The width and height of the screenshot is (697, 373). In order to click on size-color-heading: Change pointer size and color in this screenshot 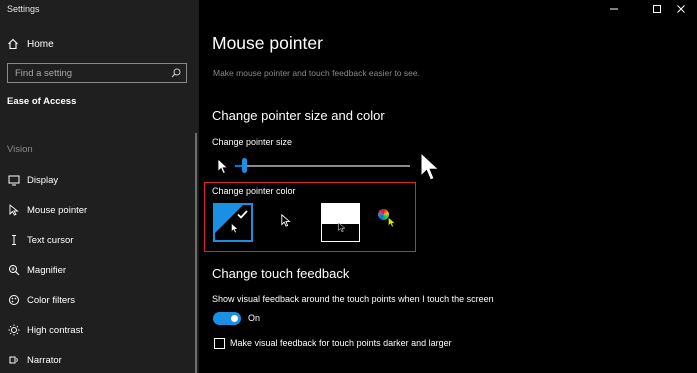, I will do `click(298, 115)`.